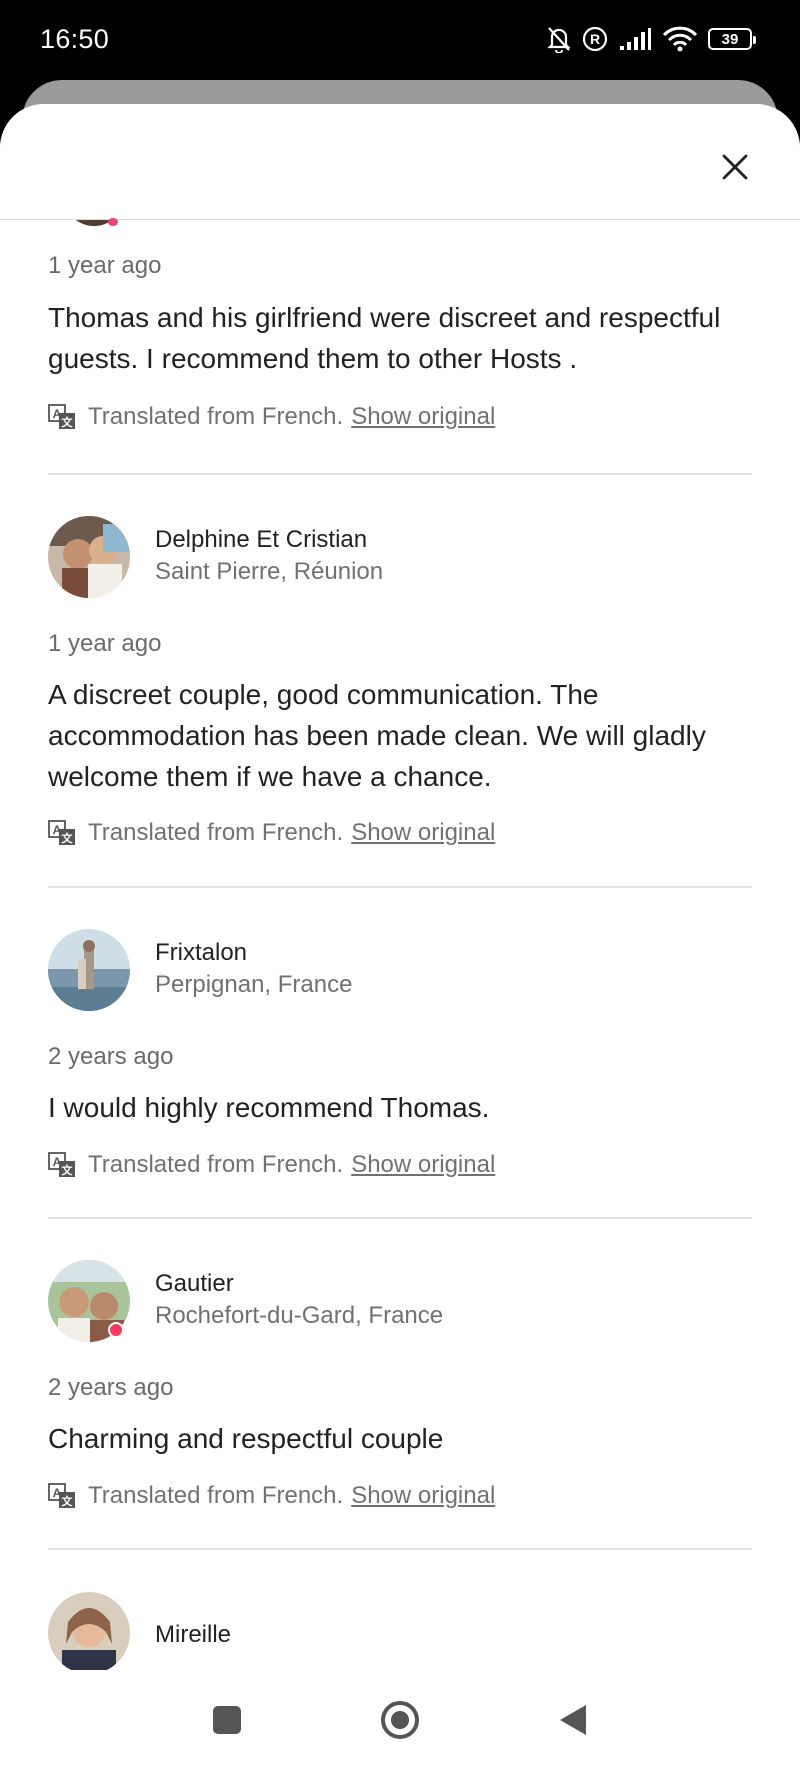 The height and width of the screenshot is (1779, 800). I want to click on close-button, so click(735, 169).